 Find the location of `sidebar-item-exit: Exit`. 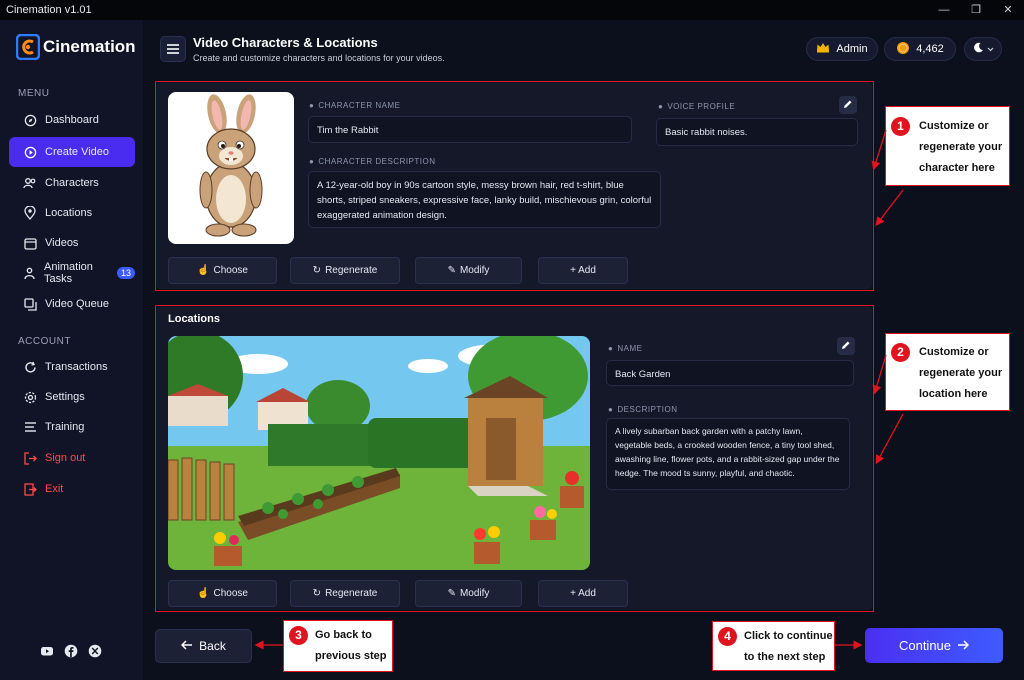

sidebar-item-exit: Exit is located at coordinates (72, 489).